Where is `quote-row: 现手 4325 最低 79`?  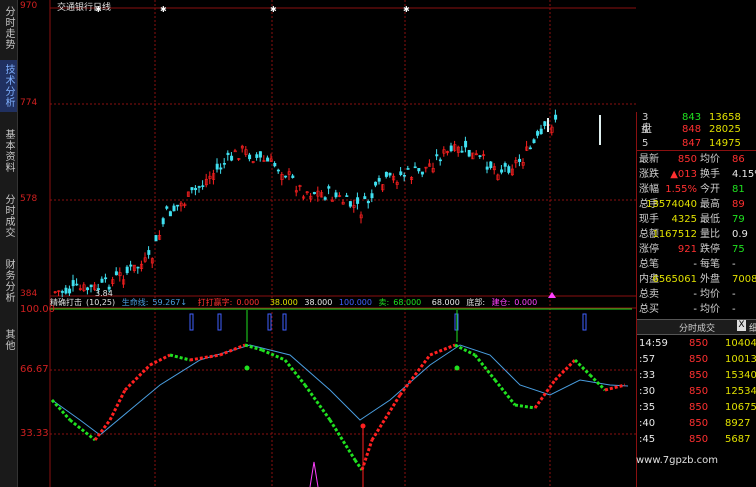 quote-row: 现手 4325 最低 79 is located at coordinates (696, 219).